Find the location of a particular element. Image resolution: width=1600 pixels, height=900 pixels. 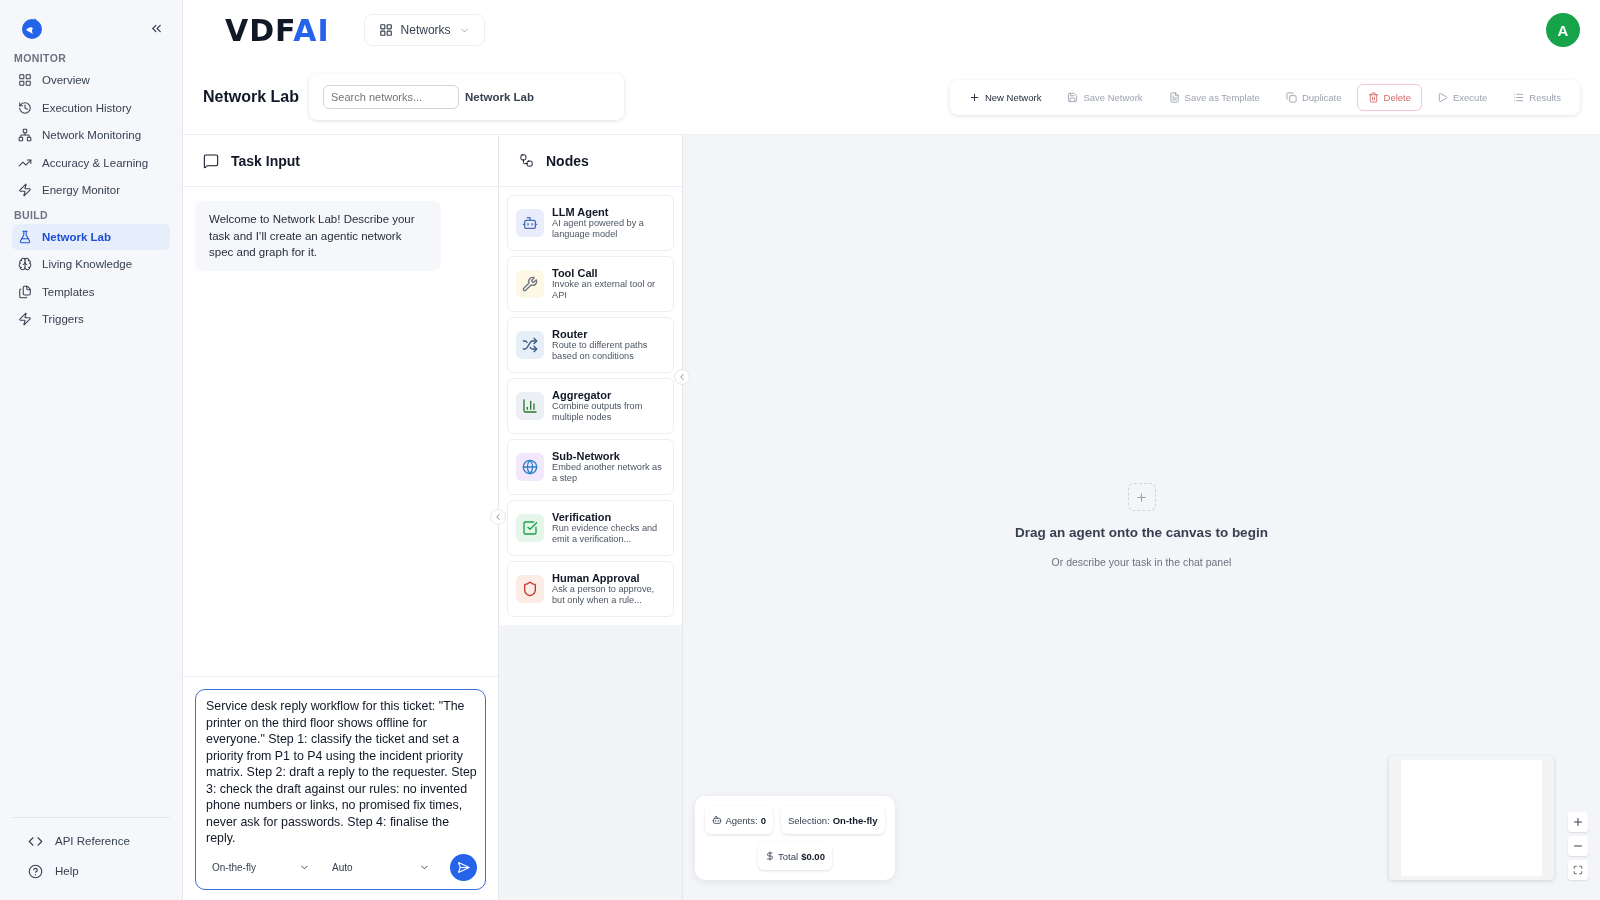

node-name: Tool Call is located at coordinates (575, 272).